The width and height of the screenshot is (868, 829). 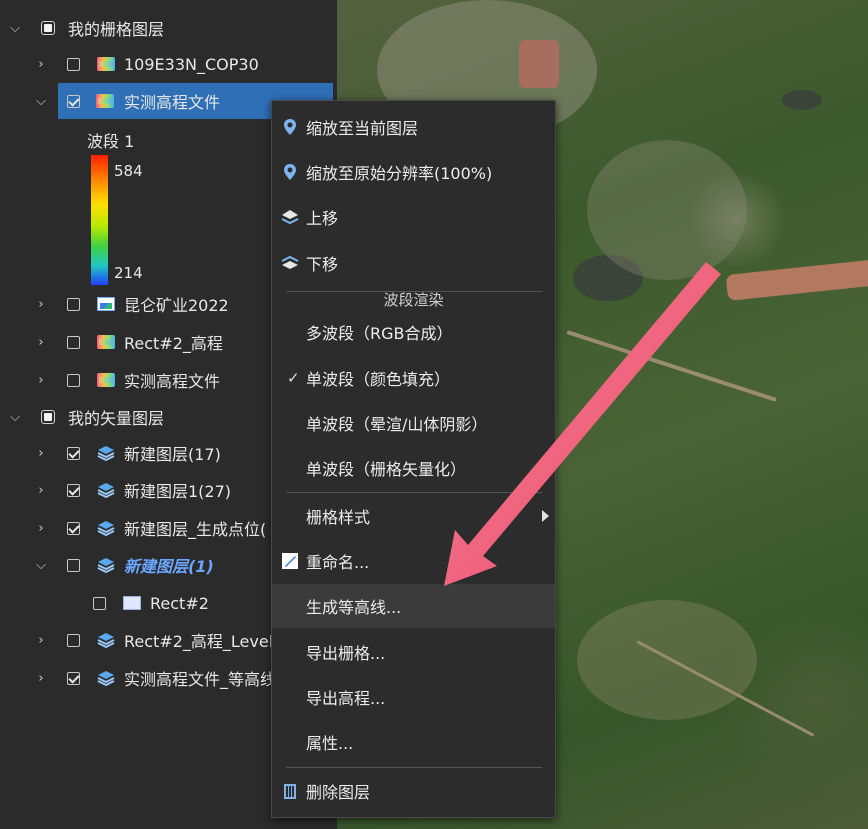 I want to click on layer-label: 109E33N_COP30, so click(x=191, y=64).